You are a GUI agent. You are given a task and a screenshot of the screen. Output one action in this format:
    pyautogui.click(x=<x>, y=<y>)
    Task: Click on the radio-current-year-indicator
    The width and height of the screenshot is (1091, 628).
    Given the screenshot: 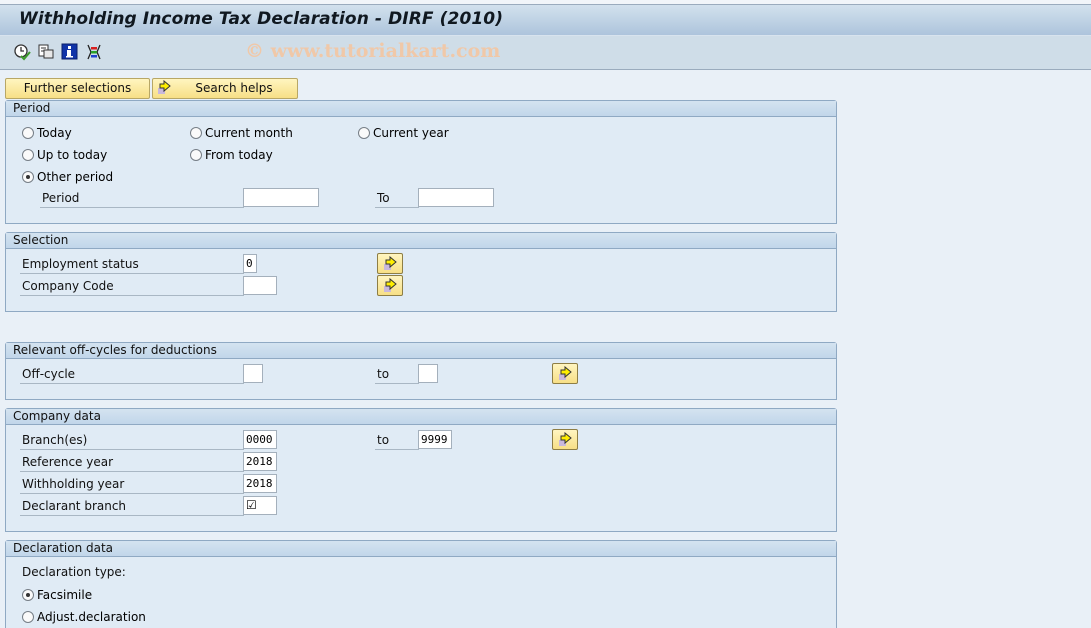 What is the action you would take?
    pyautogui.click(x=364, y=133)
    